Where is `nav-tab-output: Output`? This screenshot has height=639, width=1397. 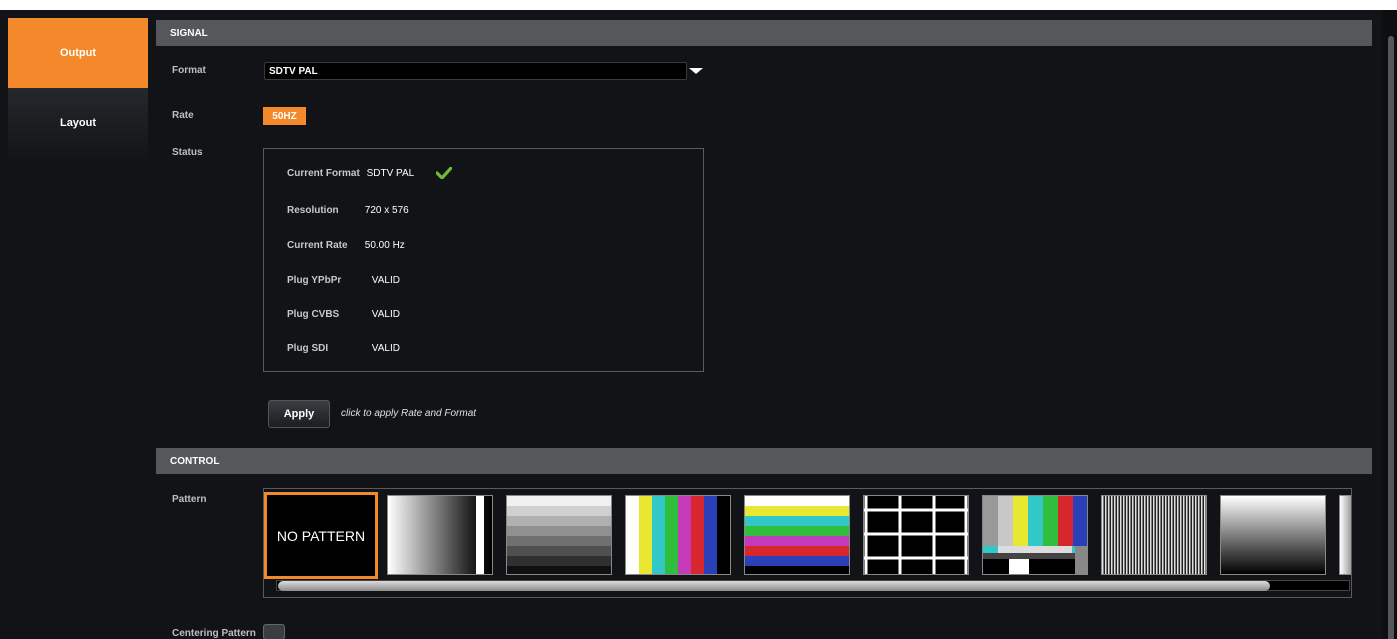 nav-tab-output: Output is located at coordinates (78, 53).